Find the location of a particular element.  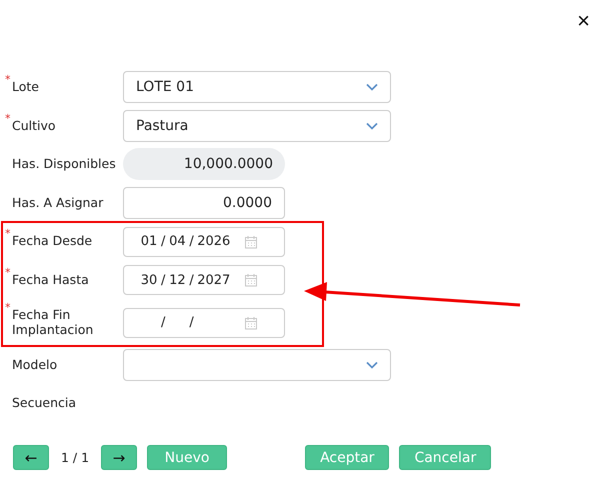

field-label: Cultivo is located at coordinates (34, 126).